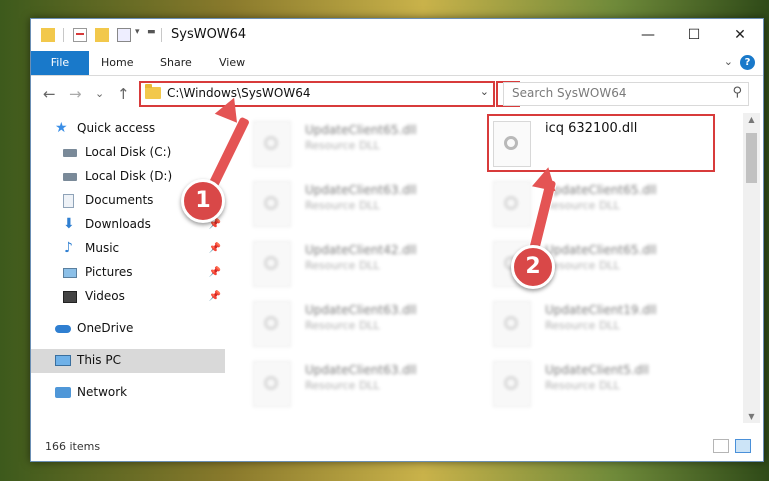 This screenshot has width=769, height=481. What do you see at coordinates (239, 93) in the screenshot?
I see `address-path: C:\Windows\SysWOW64` at bounding box center [239, 93].